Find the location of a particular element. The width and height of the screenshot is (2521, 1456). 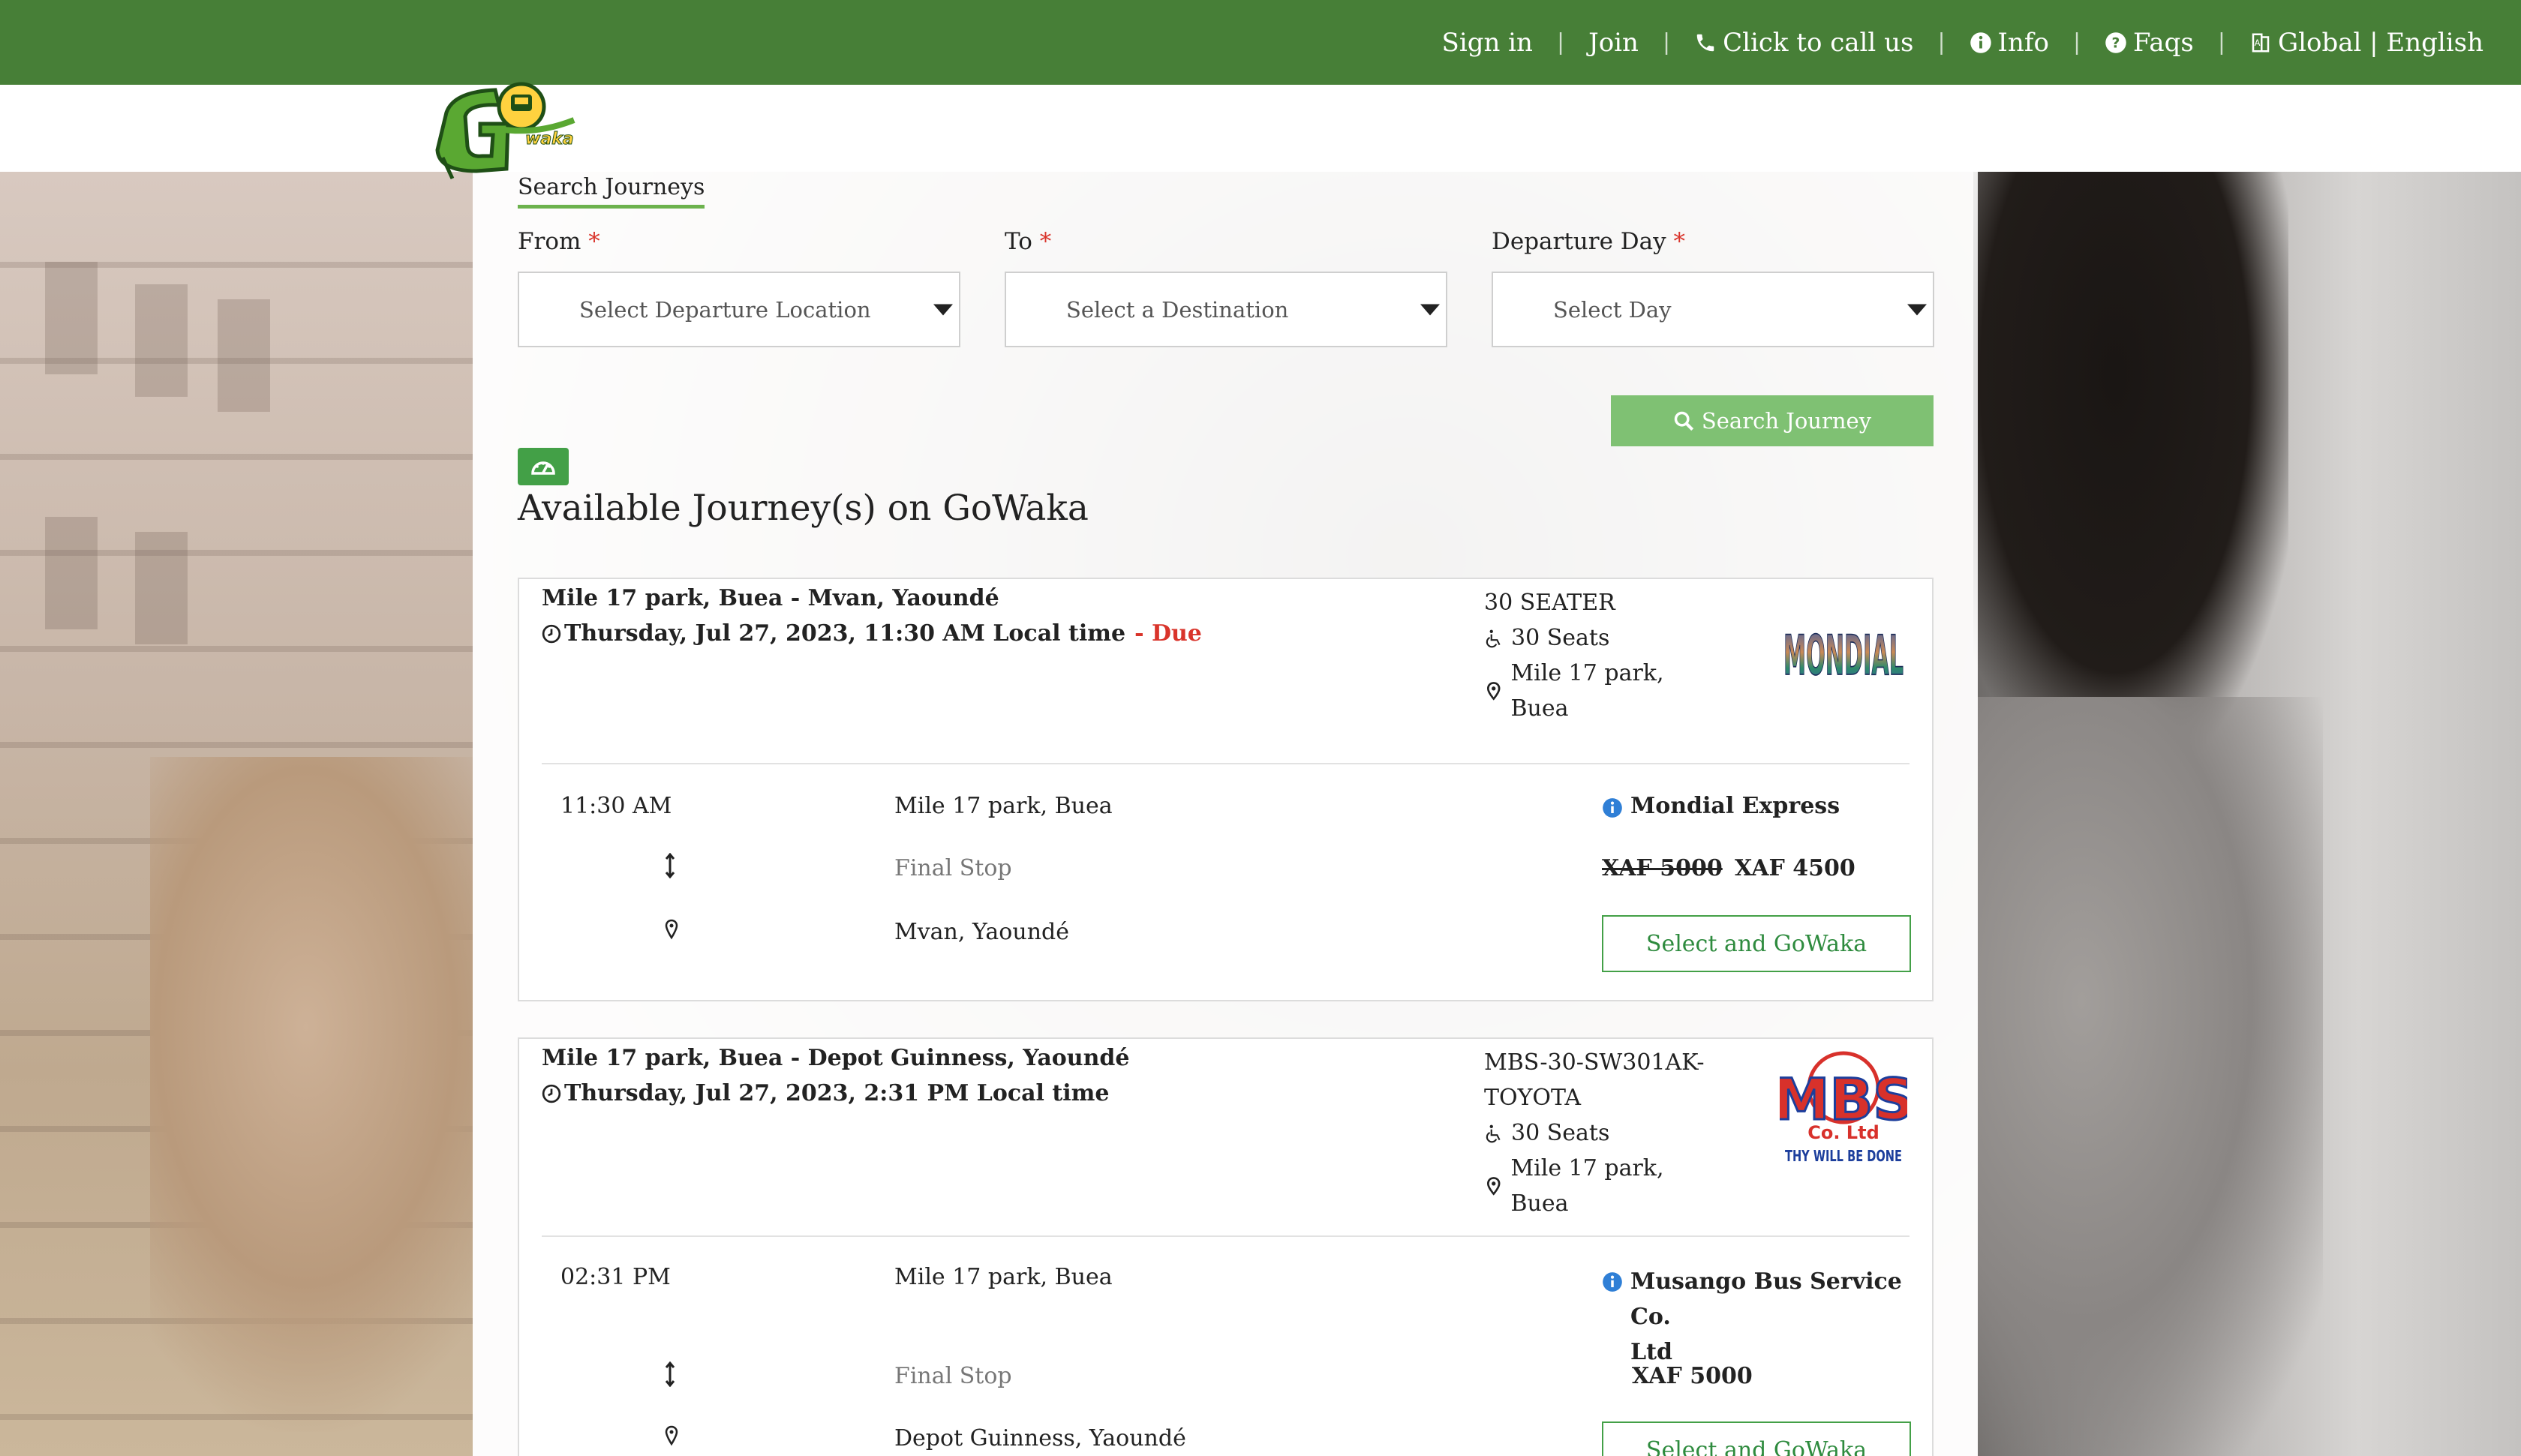

due-badge: - Due is located at coordinates (1168, 633).